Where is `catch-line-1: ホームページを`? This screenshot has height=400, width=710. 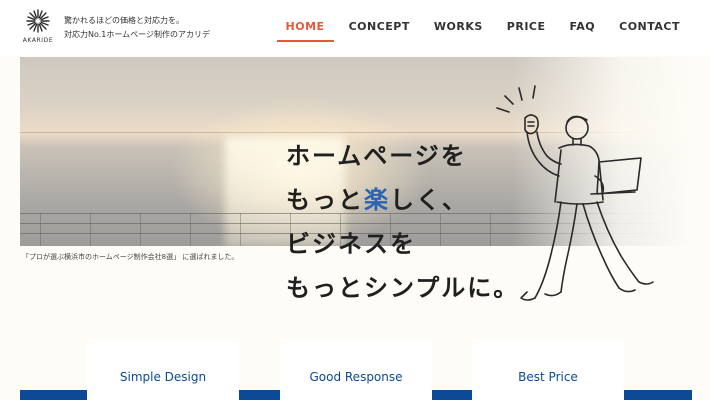 catch-line-1: ホームページを is located at coordinates (376, 156).